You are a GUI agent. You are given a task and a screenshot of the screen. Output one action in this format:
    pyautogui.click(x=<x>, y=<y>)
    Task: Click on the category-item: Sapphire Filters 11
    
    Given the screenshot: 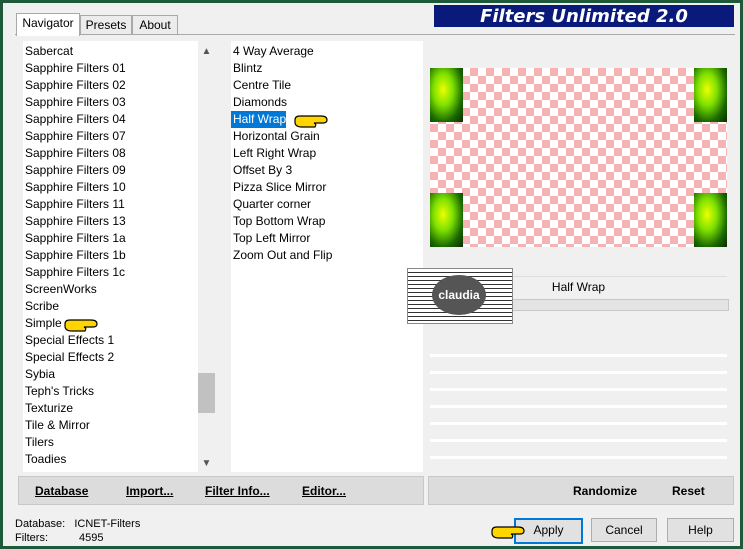 What is the action you would take?
    pyautogui.click(x=74, y=204)
    